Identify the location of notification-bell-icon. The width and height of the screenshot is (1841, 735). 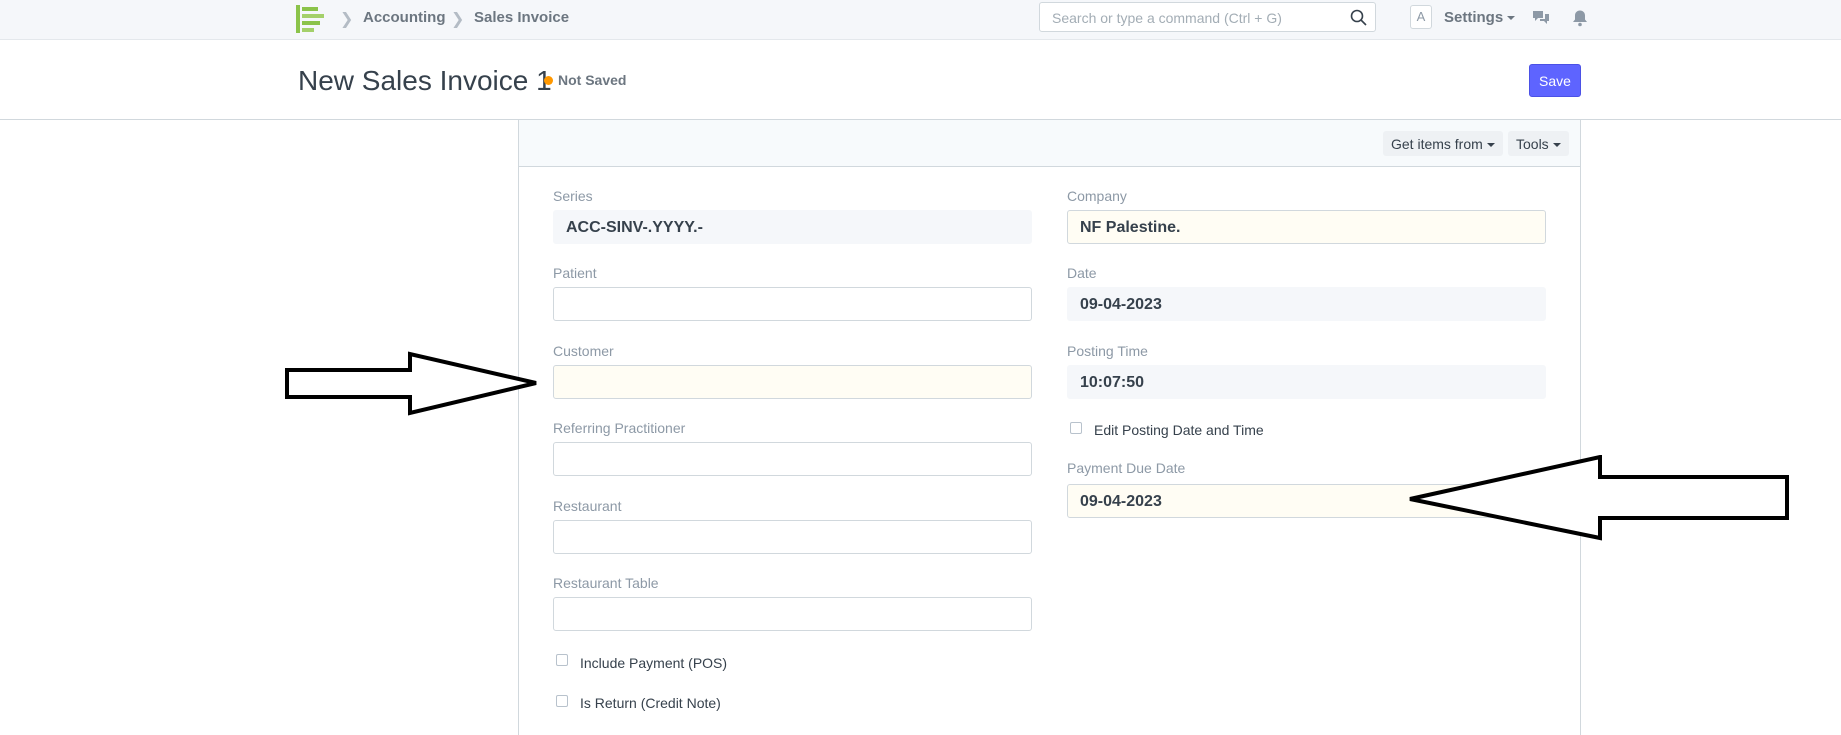
(1580, 18).